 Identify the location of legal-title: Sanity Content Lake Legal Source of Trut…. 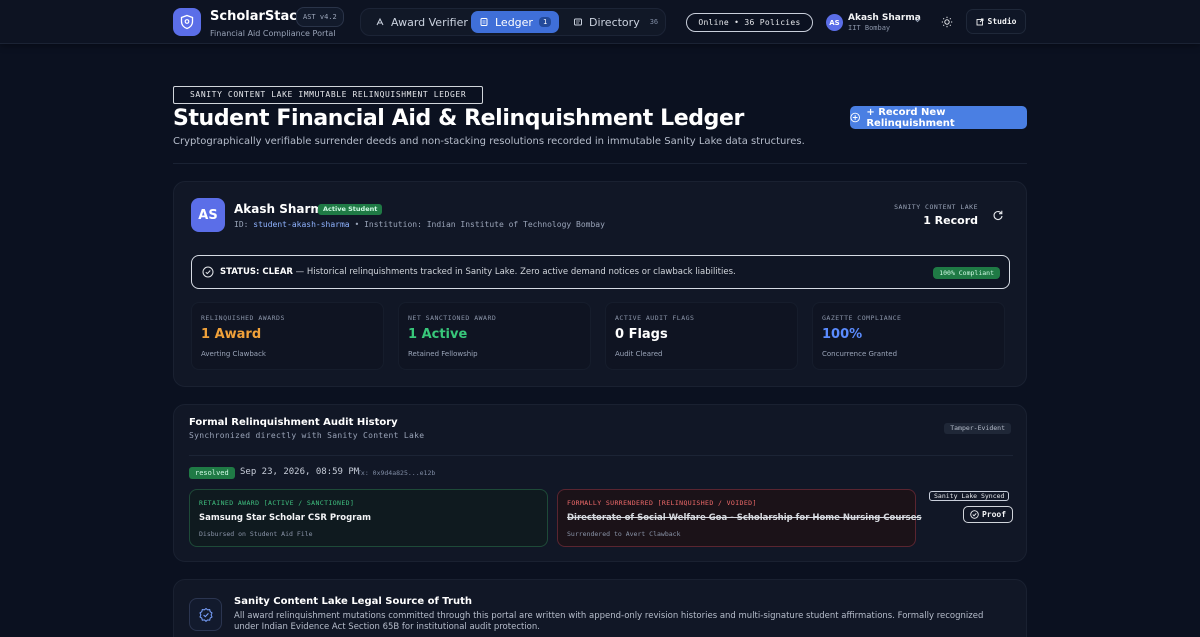
(353, 601).